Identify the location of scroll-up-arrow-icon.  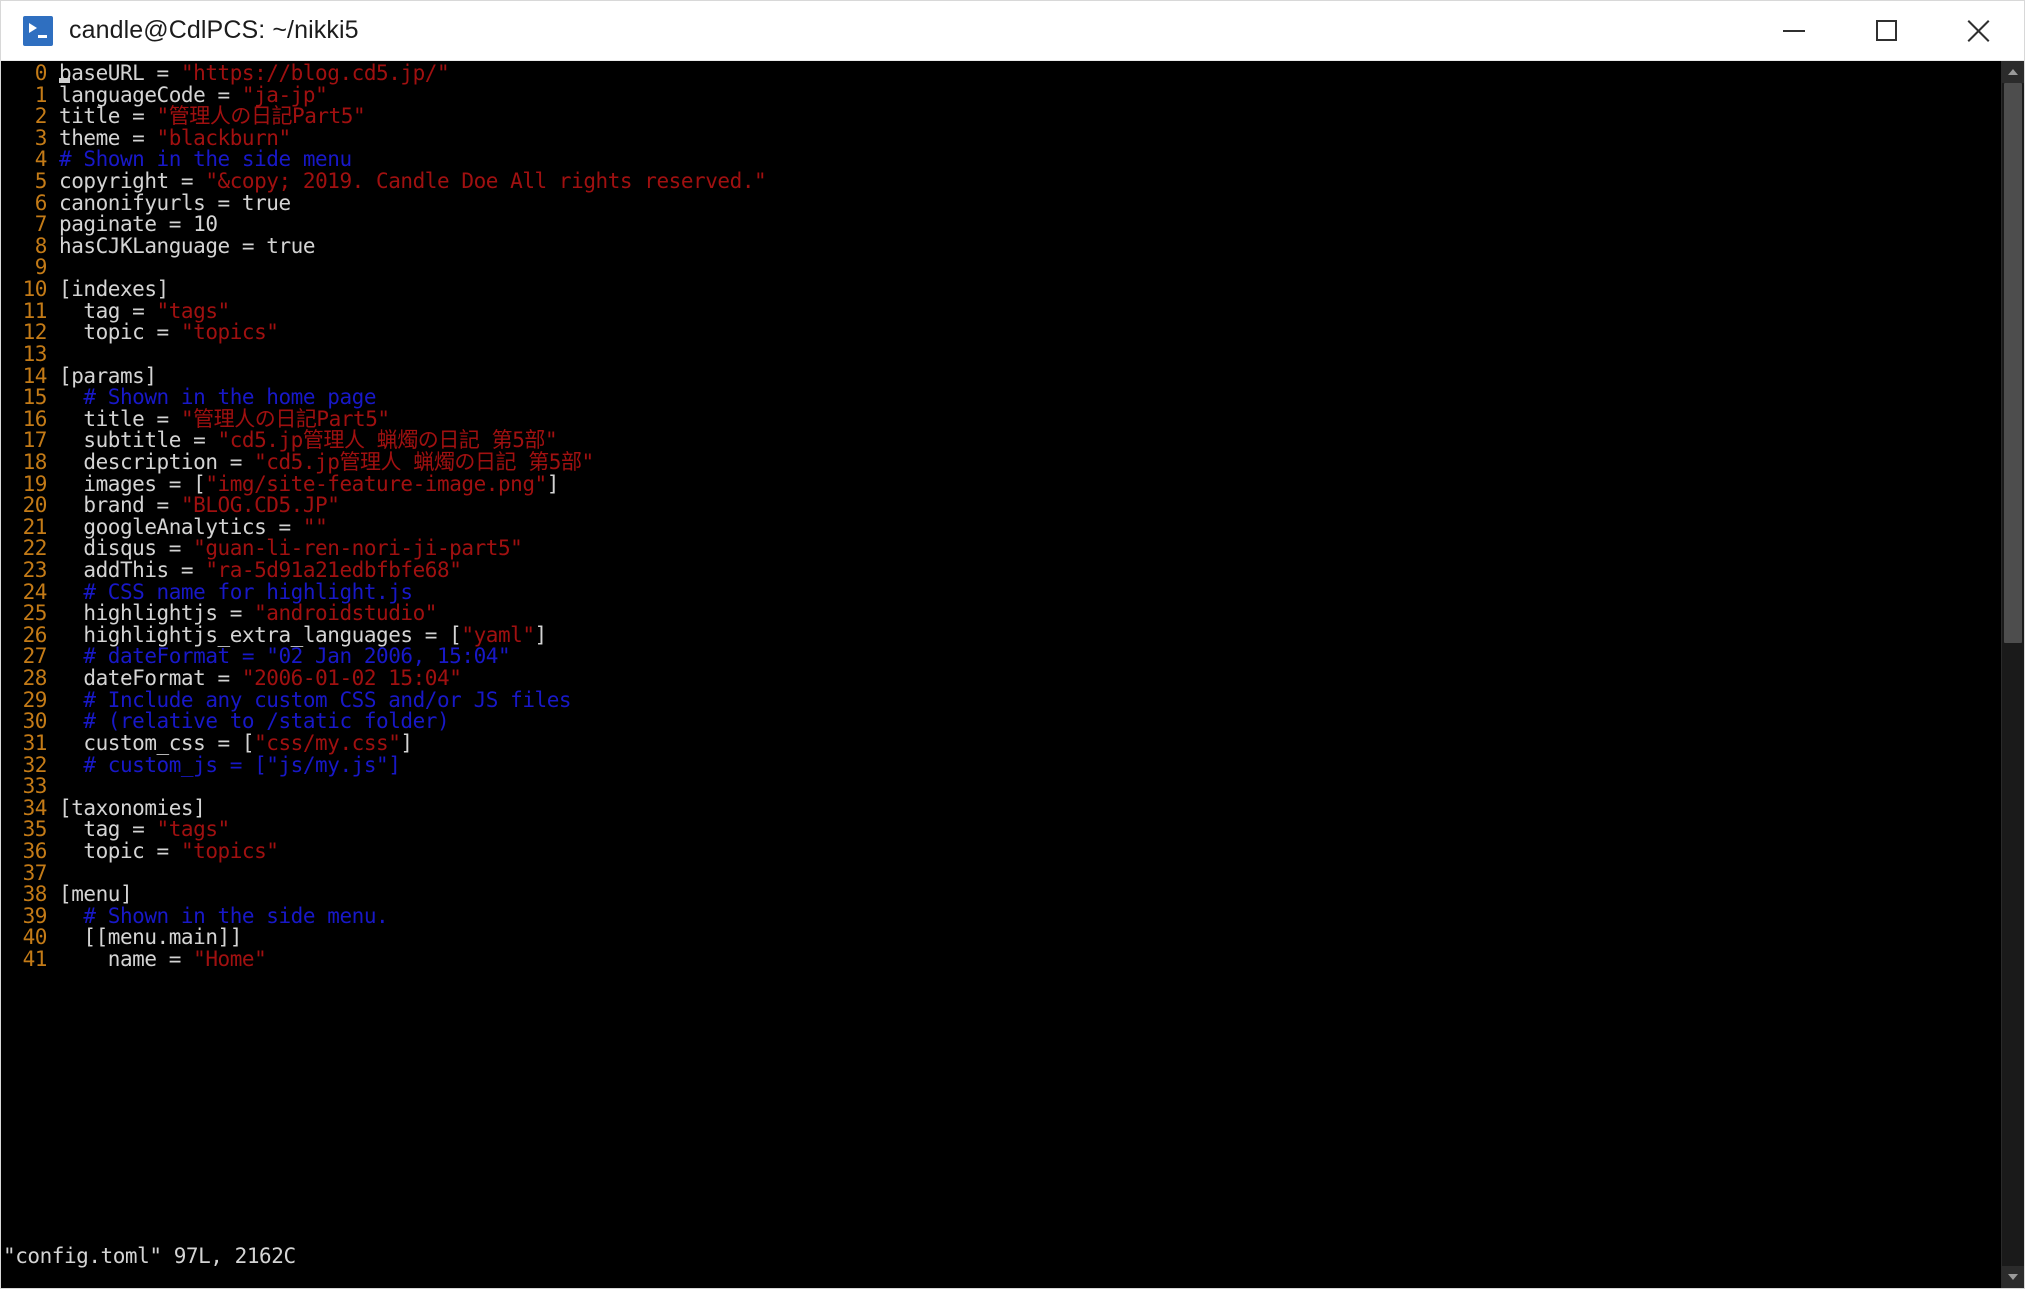
(2013, 72).